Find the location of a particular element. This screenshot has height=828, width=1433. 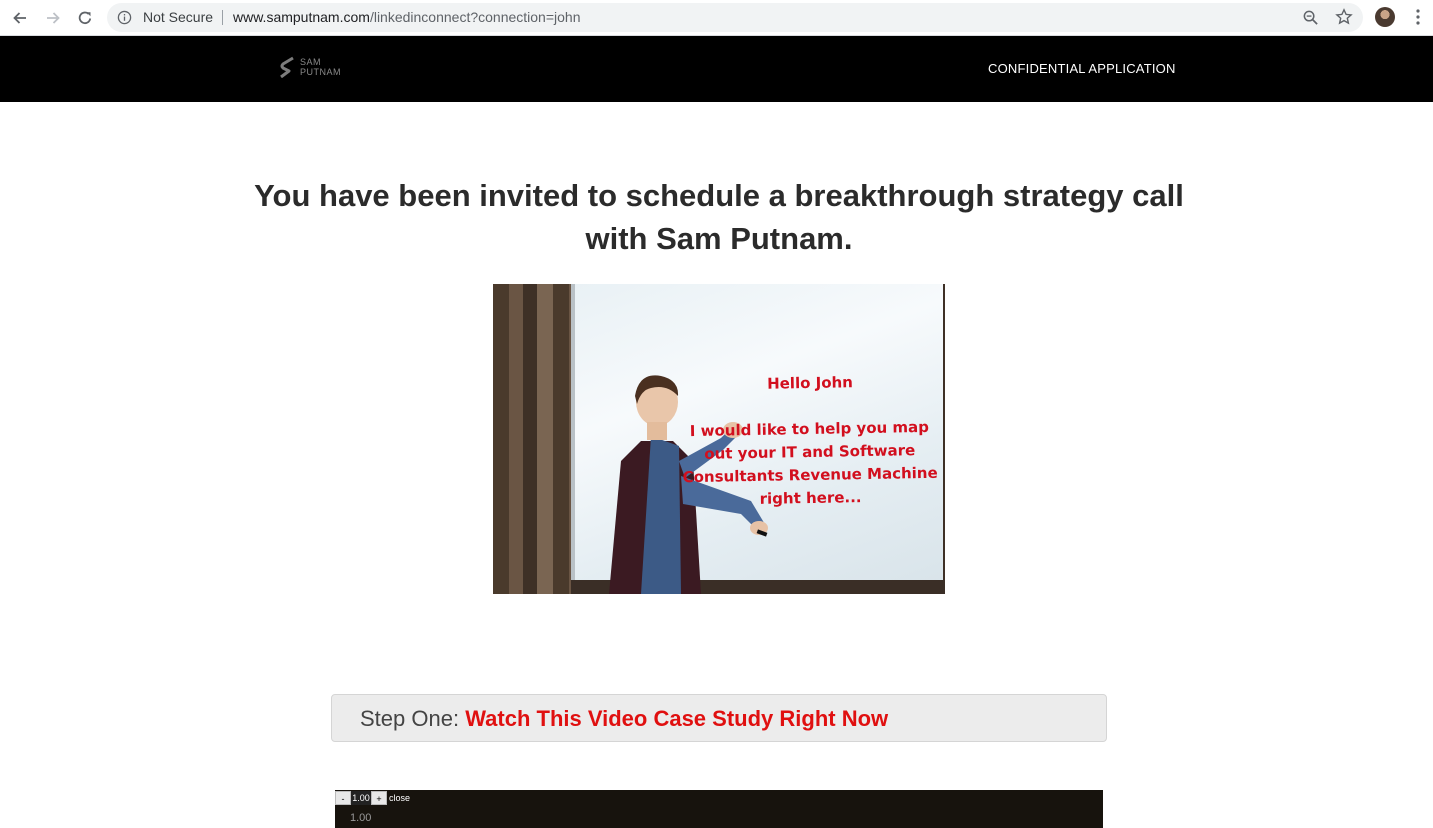

profile-avatar is located at coordinates (1385, 17).